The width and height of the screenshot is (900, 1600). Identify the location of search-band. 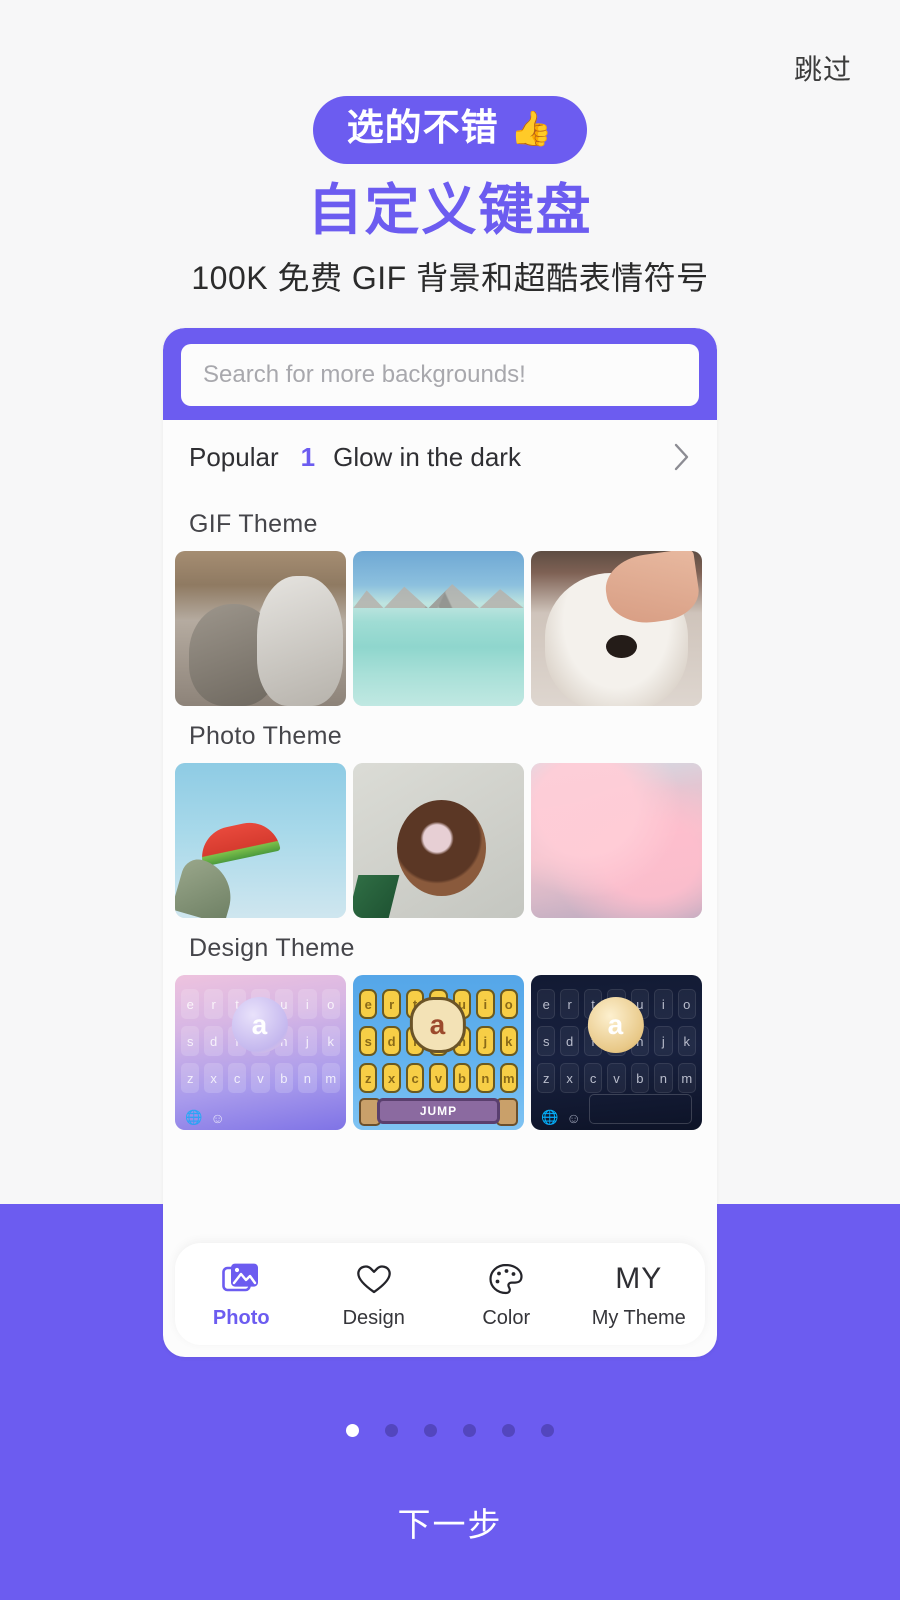
(440, 374).